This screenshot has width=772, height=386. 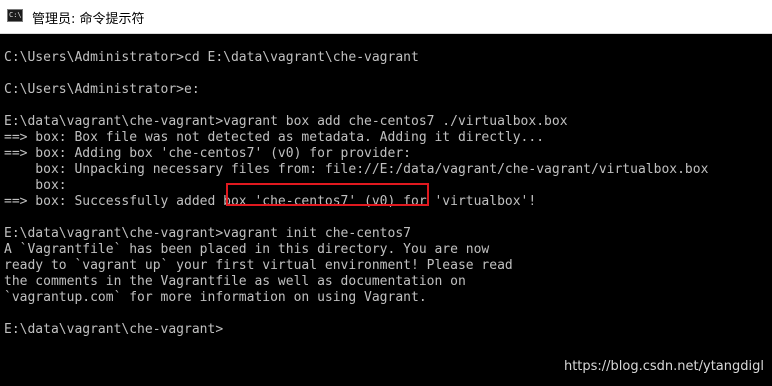 I want to click on window-title: 管理员: 命令提示符, so click(x=88, y=19).